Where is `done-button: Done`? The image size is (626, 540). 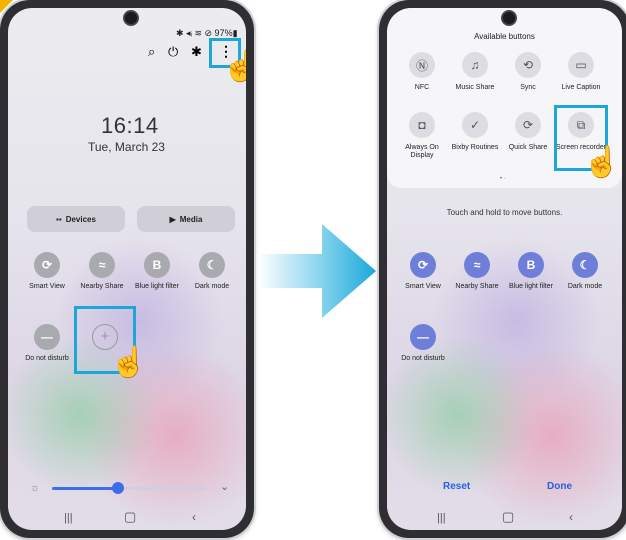 done-button: Done is located at coordinates (559, 486).